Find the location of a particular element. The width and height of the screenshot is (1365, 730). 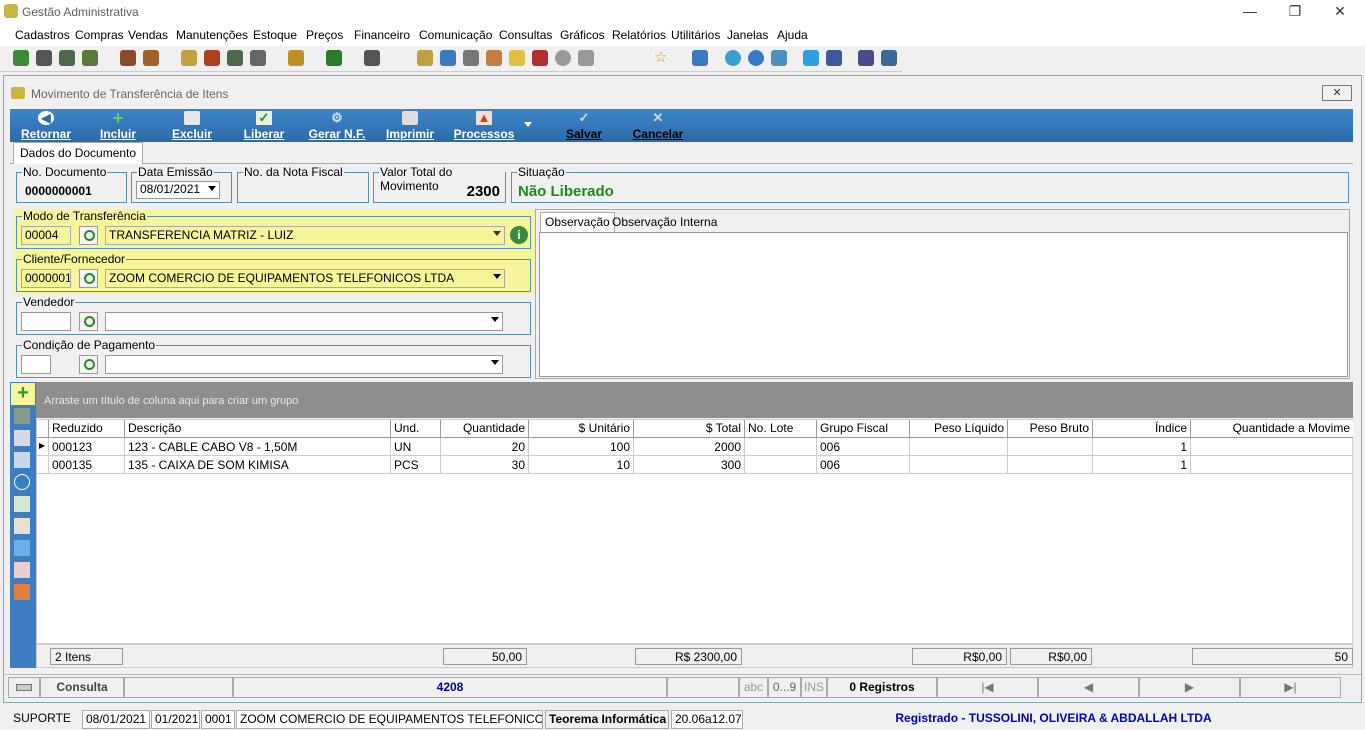

processos-button: ▲ Processos is located at coordinates (484, 125).